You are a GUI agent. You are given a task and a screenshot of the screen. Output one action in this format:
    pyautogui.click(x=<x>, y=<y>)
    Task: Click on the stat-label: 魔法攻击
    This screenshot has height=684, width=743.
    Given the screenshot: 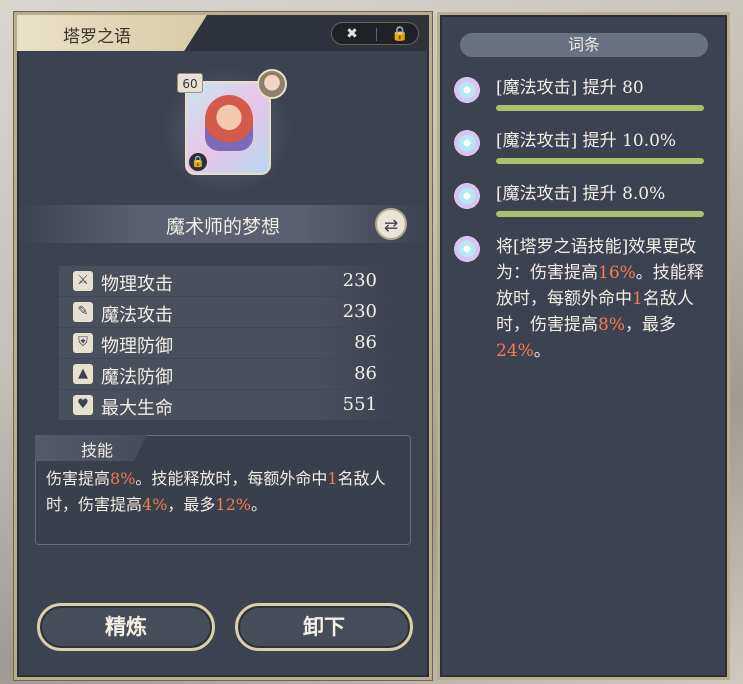 What is the action you would take?
    pyautogui.click(x=137, y=315)
    